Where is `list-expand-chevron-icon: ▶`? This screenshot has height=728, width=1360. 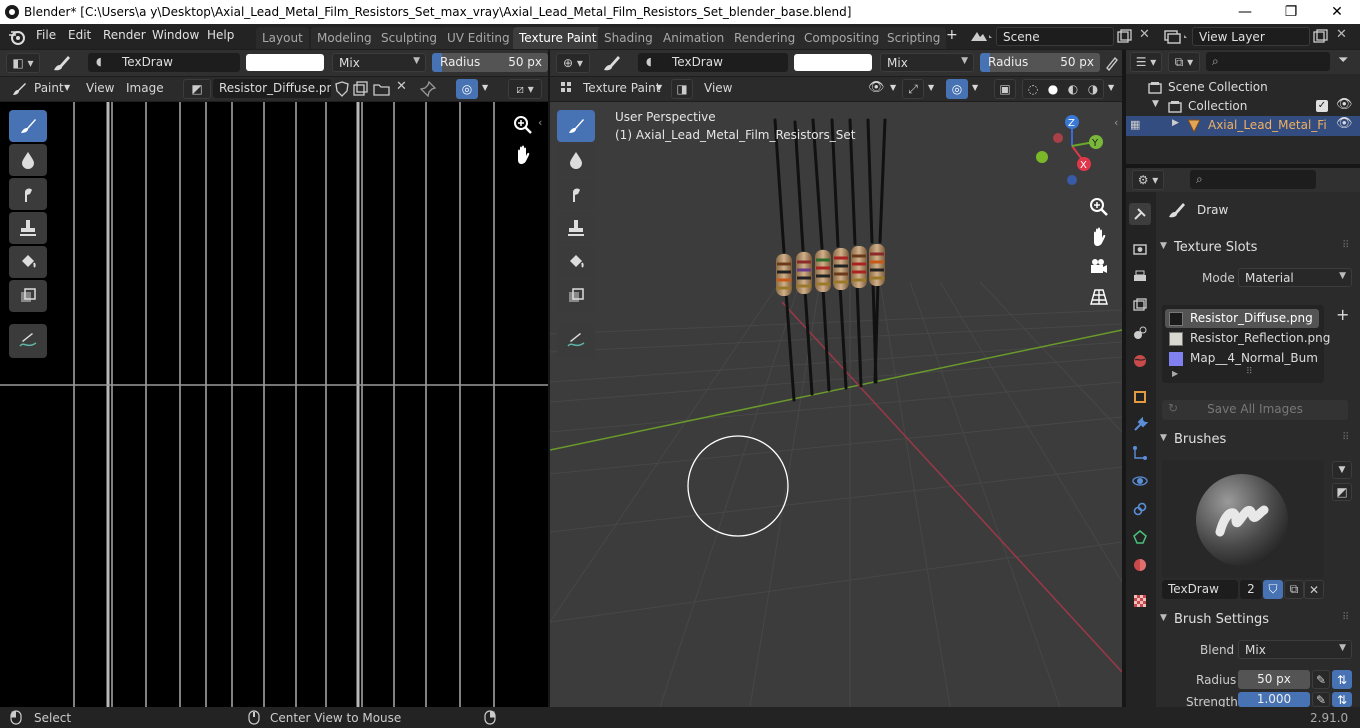 list-expand-chevron-icon: ▶ is located at coordinates (1175, 373).